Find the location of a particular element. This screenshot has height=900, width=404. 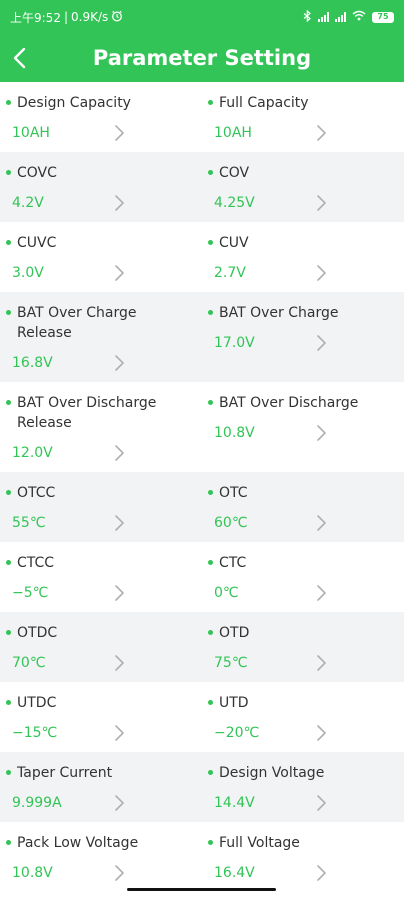

parameter-value: 4.2V is located at coordinates (28, 203).